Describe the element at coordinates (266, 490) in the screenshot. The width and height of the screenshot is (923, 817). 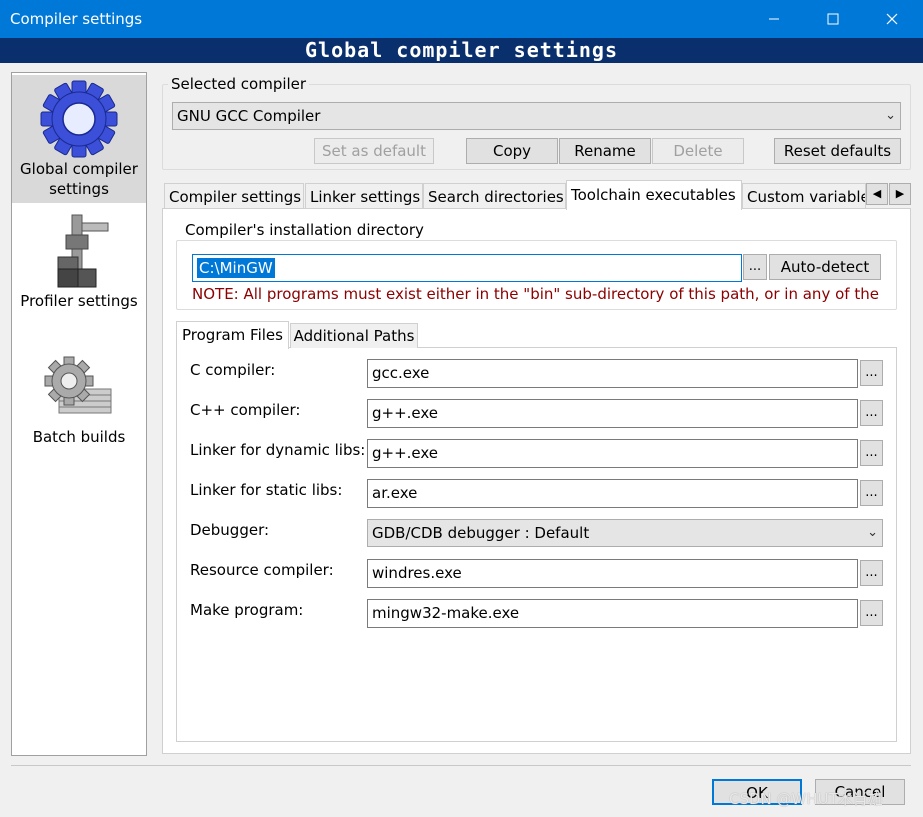
I see `static-linker-label: Linker for static libs:` at that location.